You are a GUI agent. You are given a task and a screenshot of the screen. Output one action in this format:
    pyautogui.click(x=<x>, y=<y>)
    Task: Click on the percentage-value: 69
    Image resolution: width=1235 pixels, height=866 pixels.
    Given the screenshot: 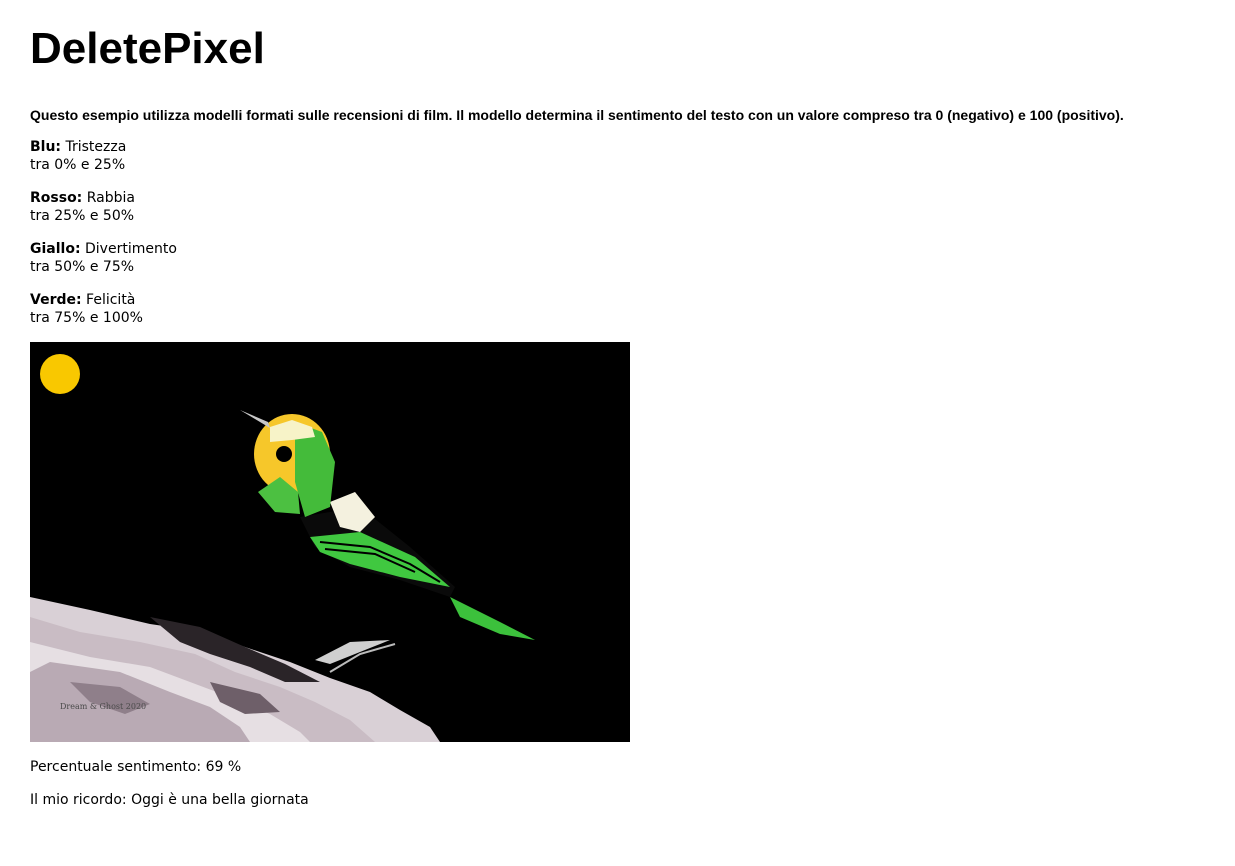 What is the action you would take?
    pyautogui.click(x=214, y=767)
    